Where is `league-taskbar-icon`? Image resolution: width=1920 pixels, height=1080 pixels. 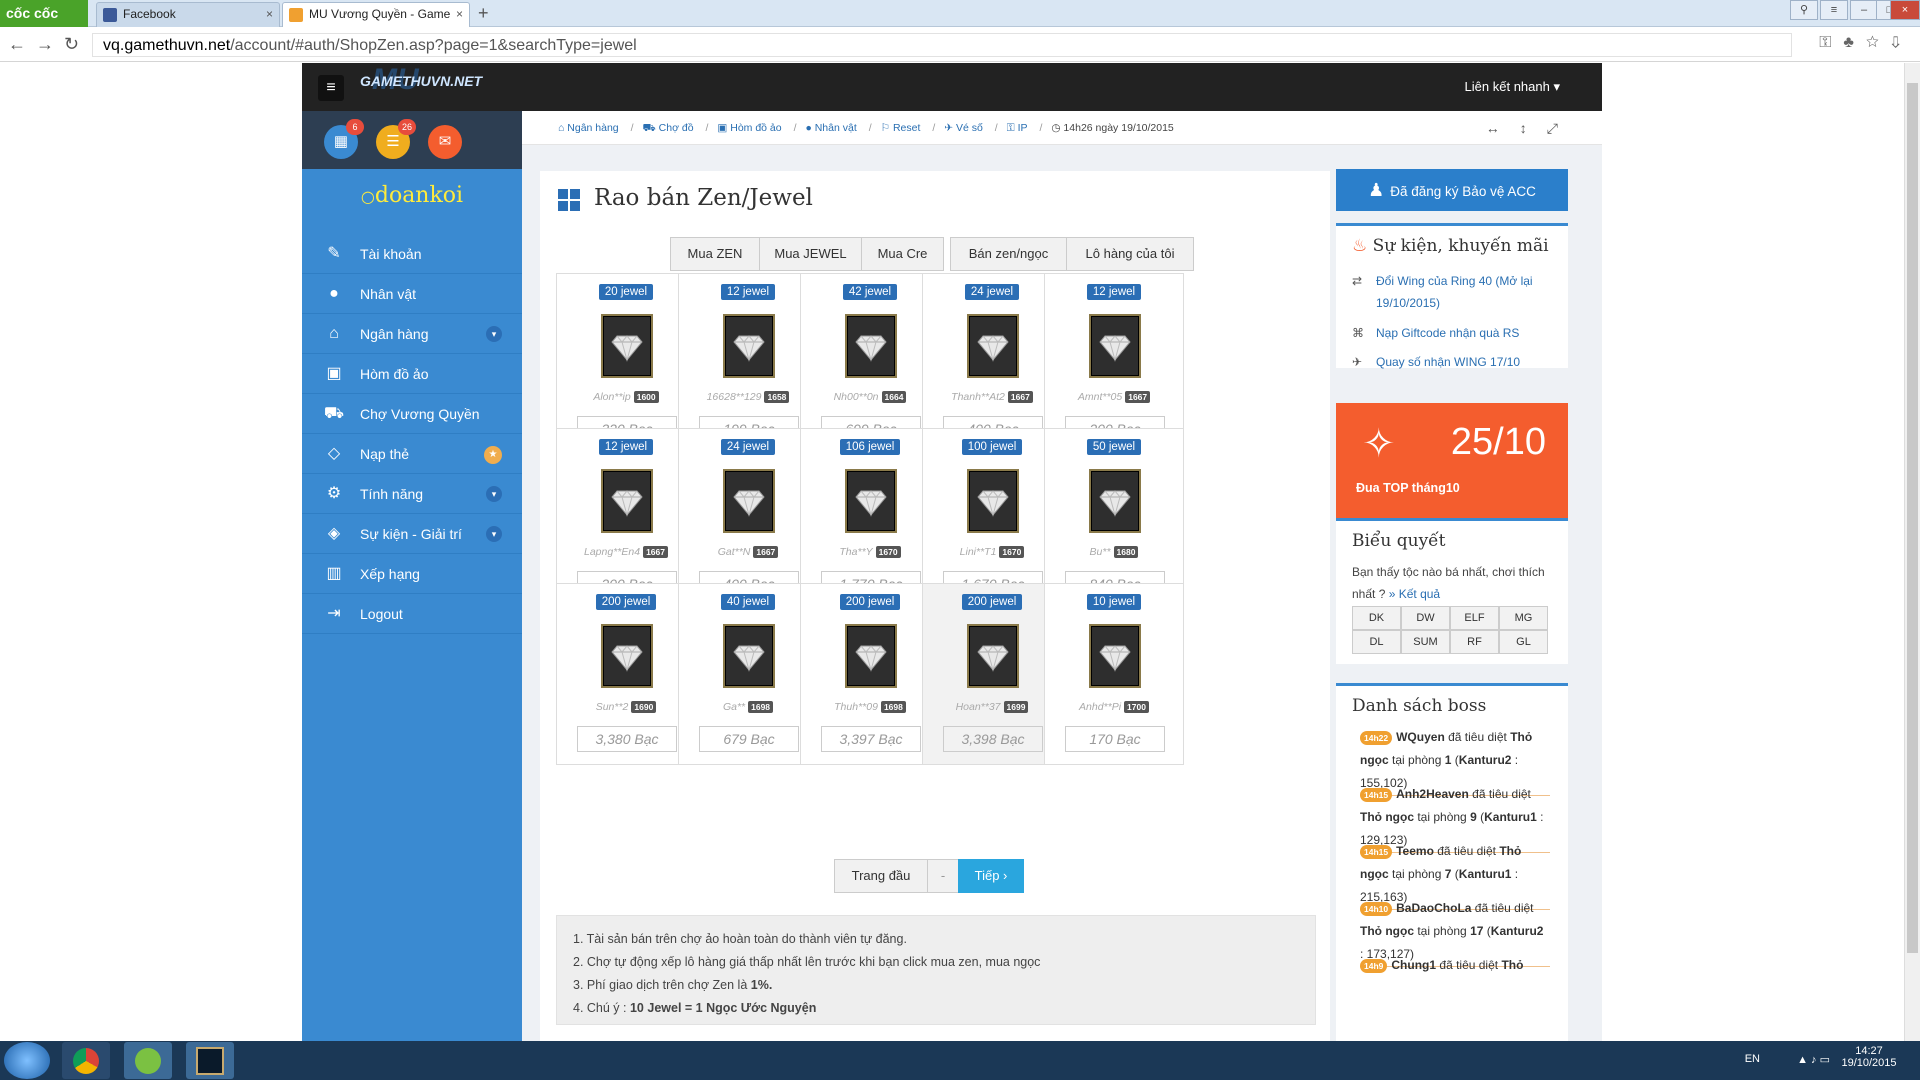 league-taskbar-icon is located at coordinates (210, 1060).